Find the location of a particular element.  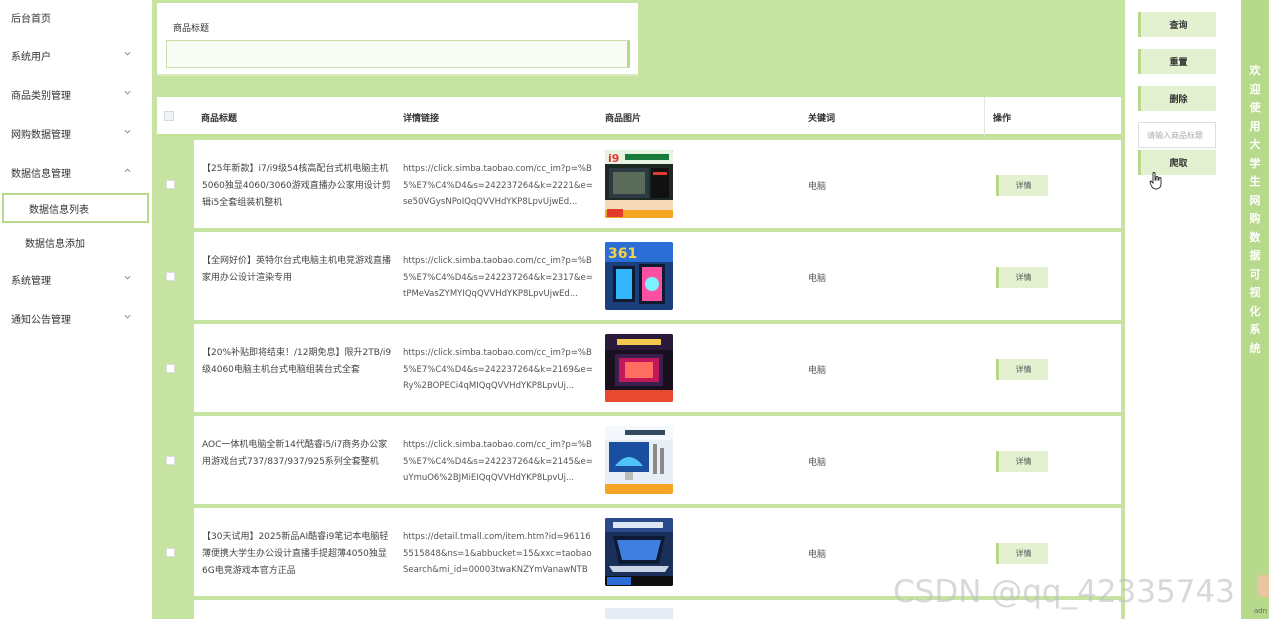

sidebar-item-system-manage: 系统管理 is located at coordinates (75, 279).